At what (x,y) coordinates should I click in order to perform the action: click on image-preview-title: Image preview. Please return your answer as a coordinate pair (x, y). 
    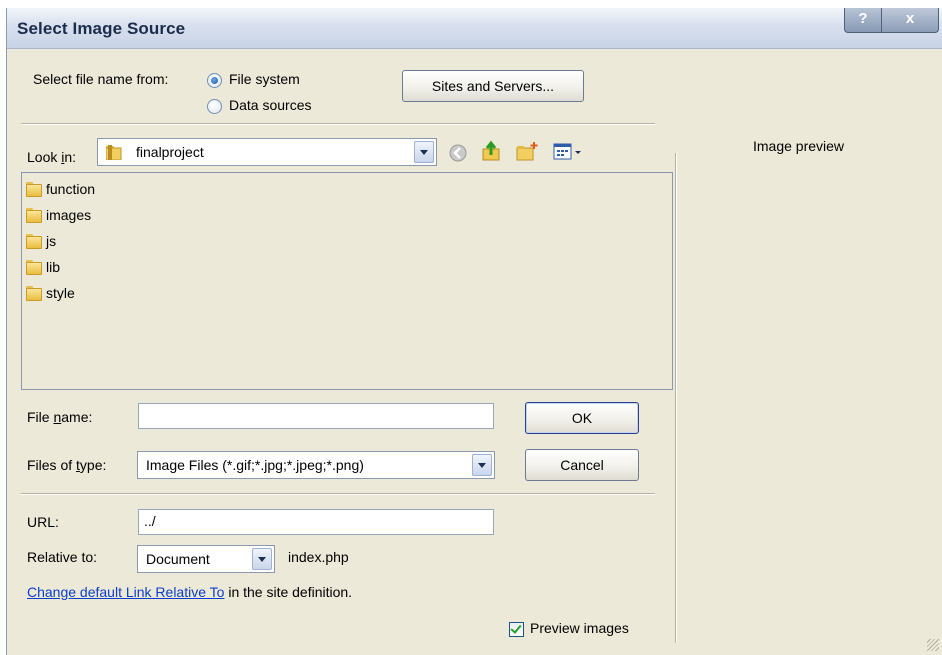
    Looking at the image, I should click on (799, 146).